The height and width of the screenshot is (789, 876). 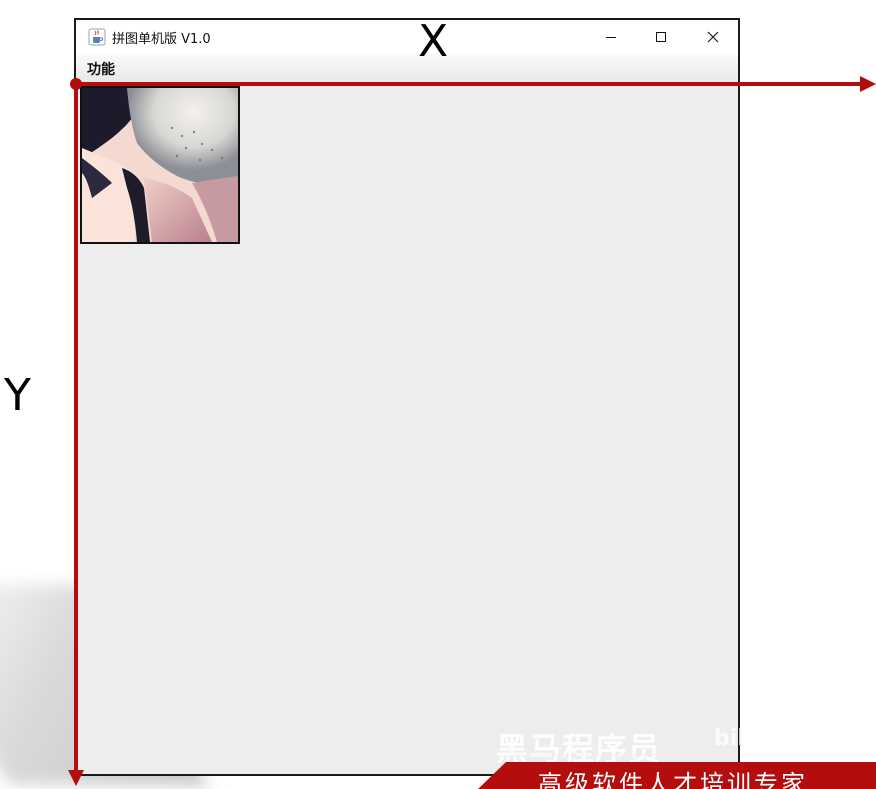 I want to click on slogan-banner: 高级软件人才培训专家, so click(x=677, y=775).